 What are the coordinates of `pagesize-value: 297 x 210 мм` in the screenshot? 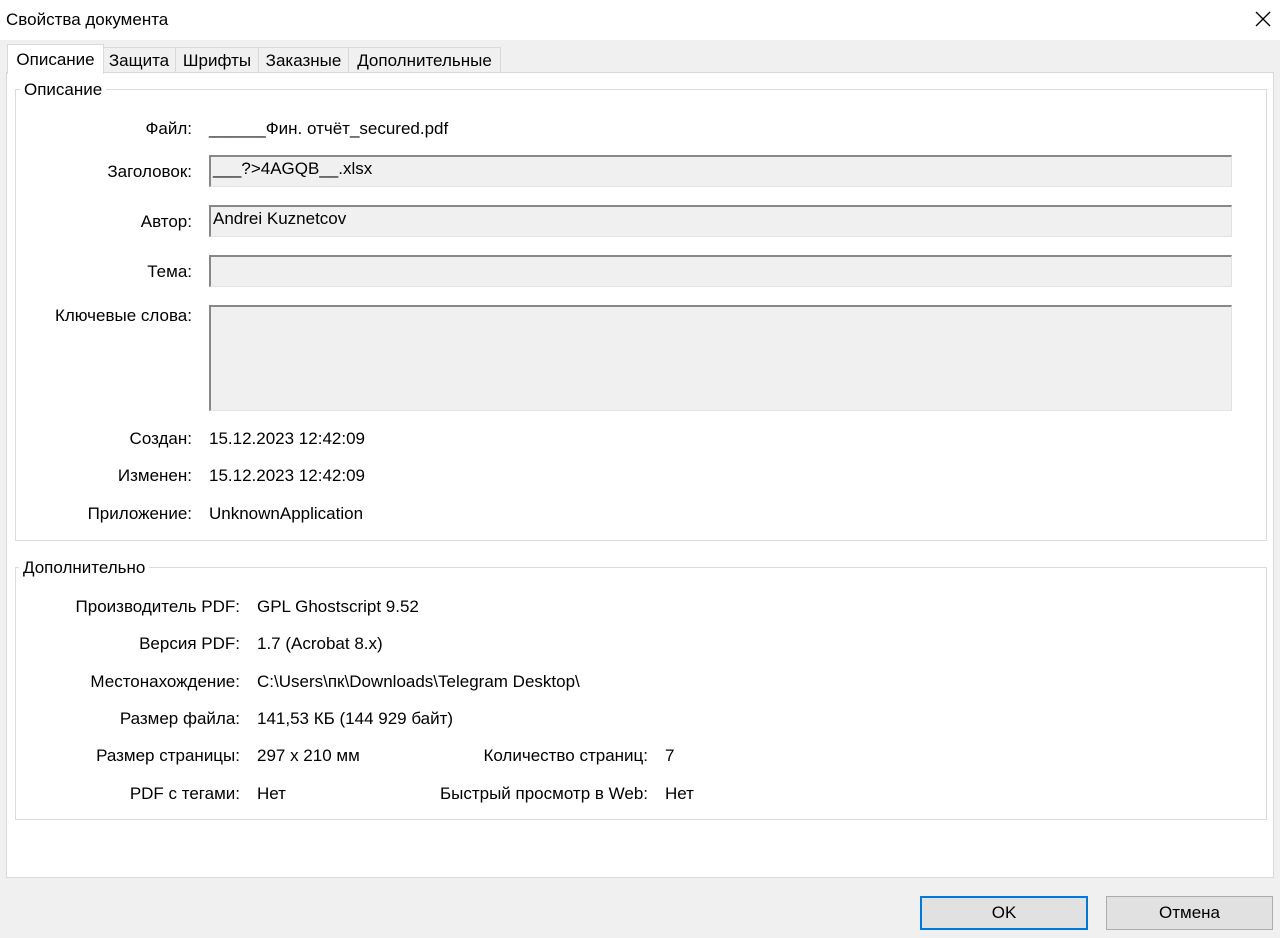 It's located at (308, 755).